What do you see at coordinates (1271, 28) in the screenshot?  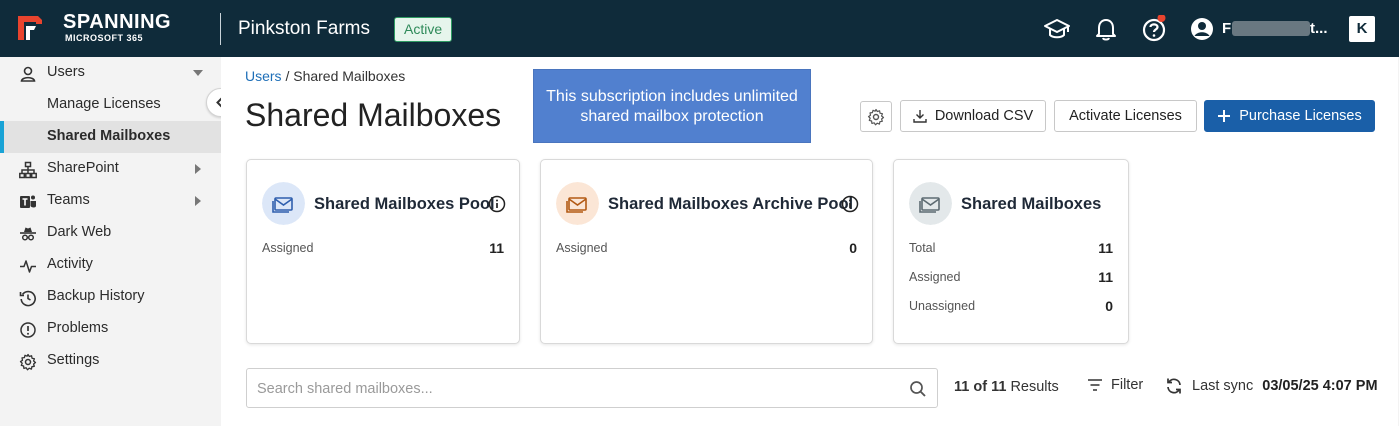 I see `redacted-username` at bounding box center [1271, 28].